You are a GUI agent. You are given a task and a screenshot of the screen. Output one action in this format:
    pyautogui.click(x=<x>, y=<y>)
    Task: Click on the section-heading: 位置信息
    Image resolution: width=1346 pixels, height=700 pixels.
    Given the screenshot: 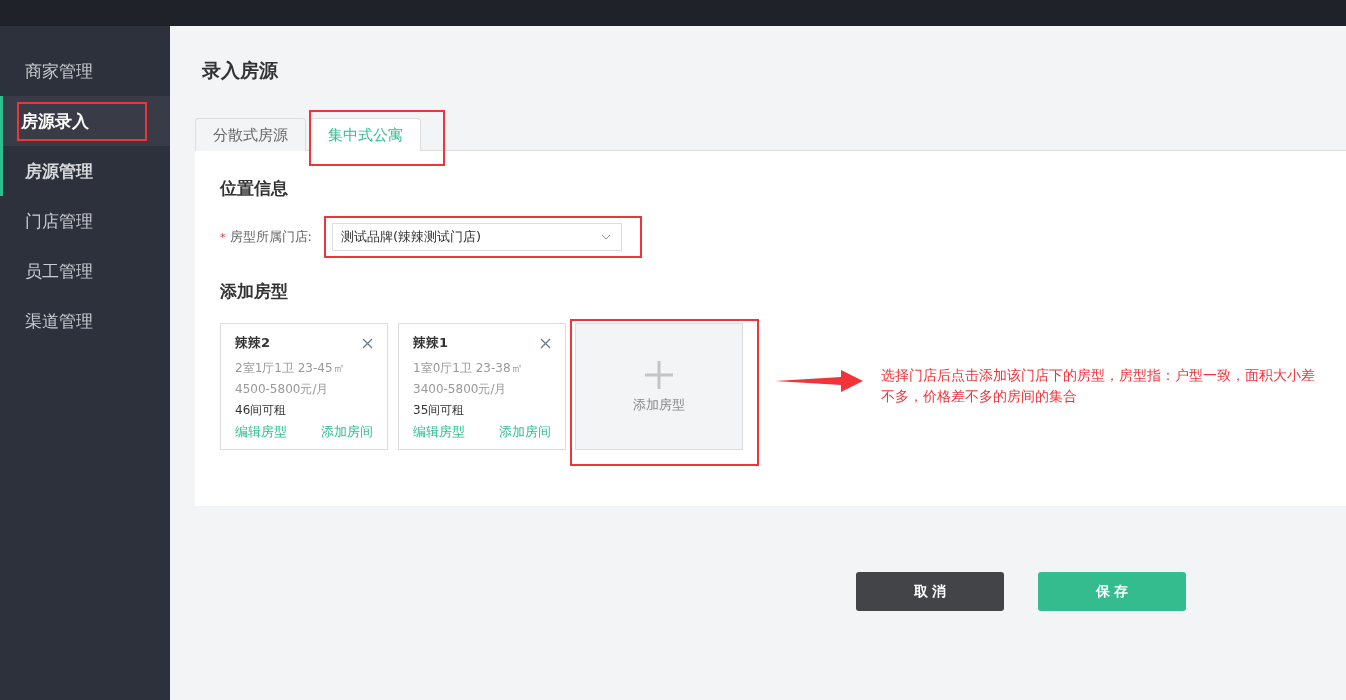 What is the action you would take?
    pyautogui.click(x=254, y=188)
    